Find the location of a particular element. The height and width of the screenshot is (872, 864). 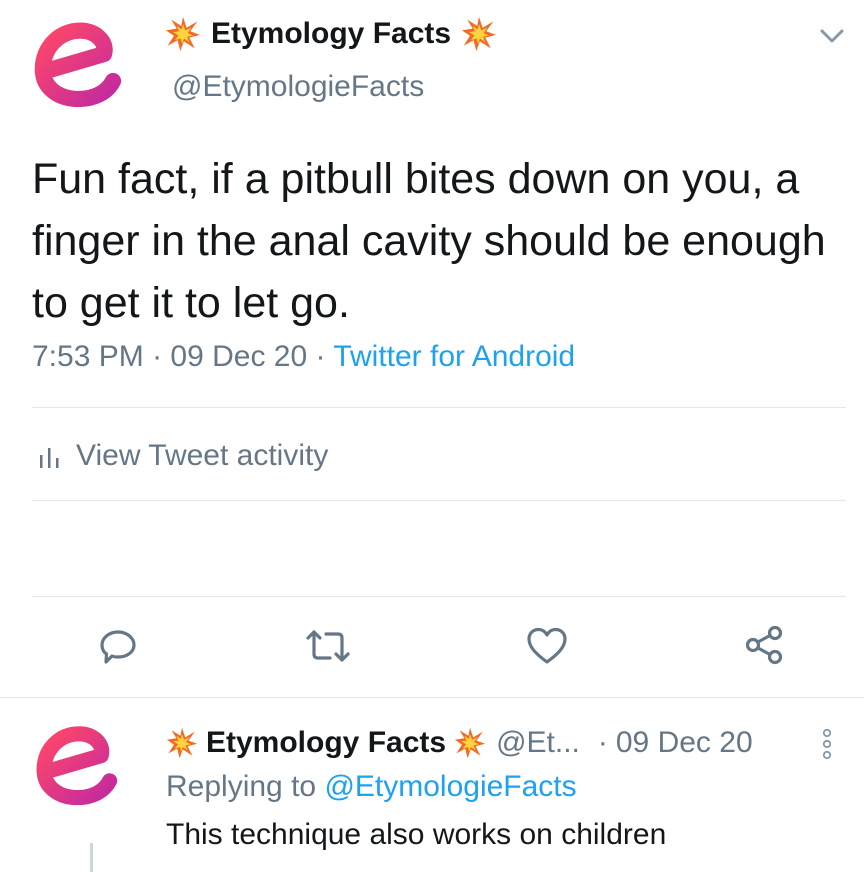

reply-display-name: Etymology Facts is located at coordinates (326, 742).